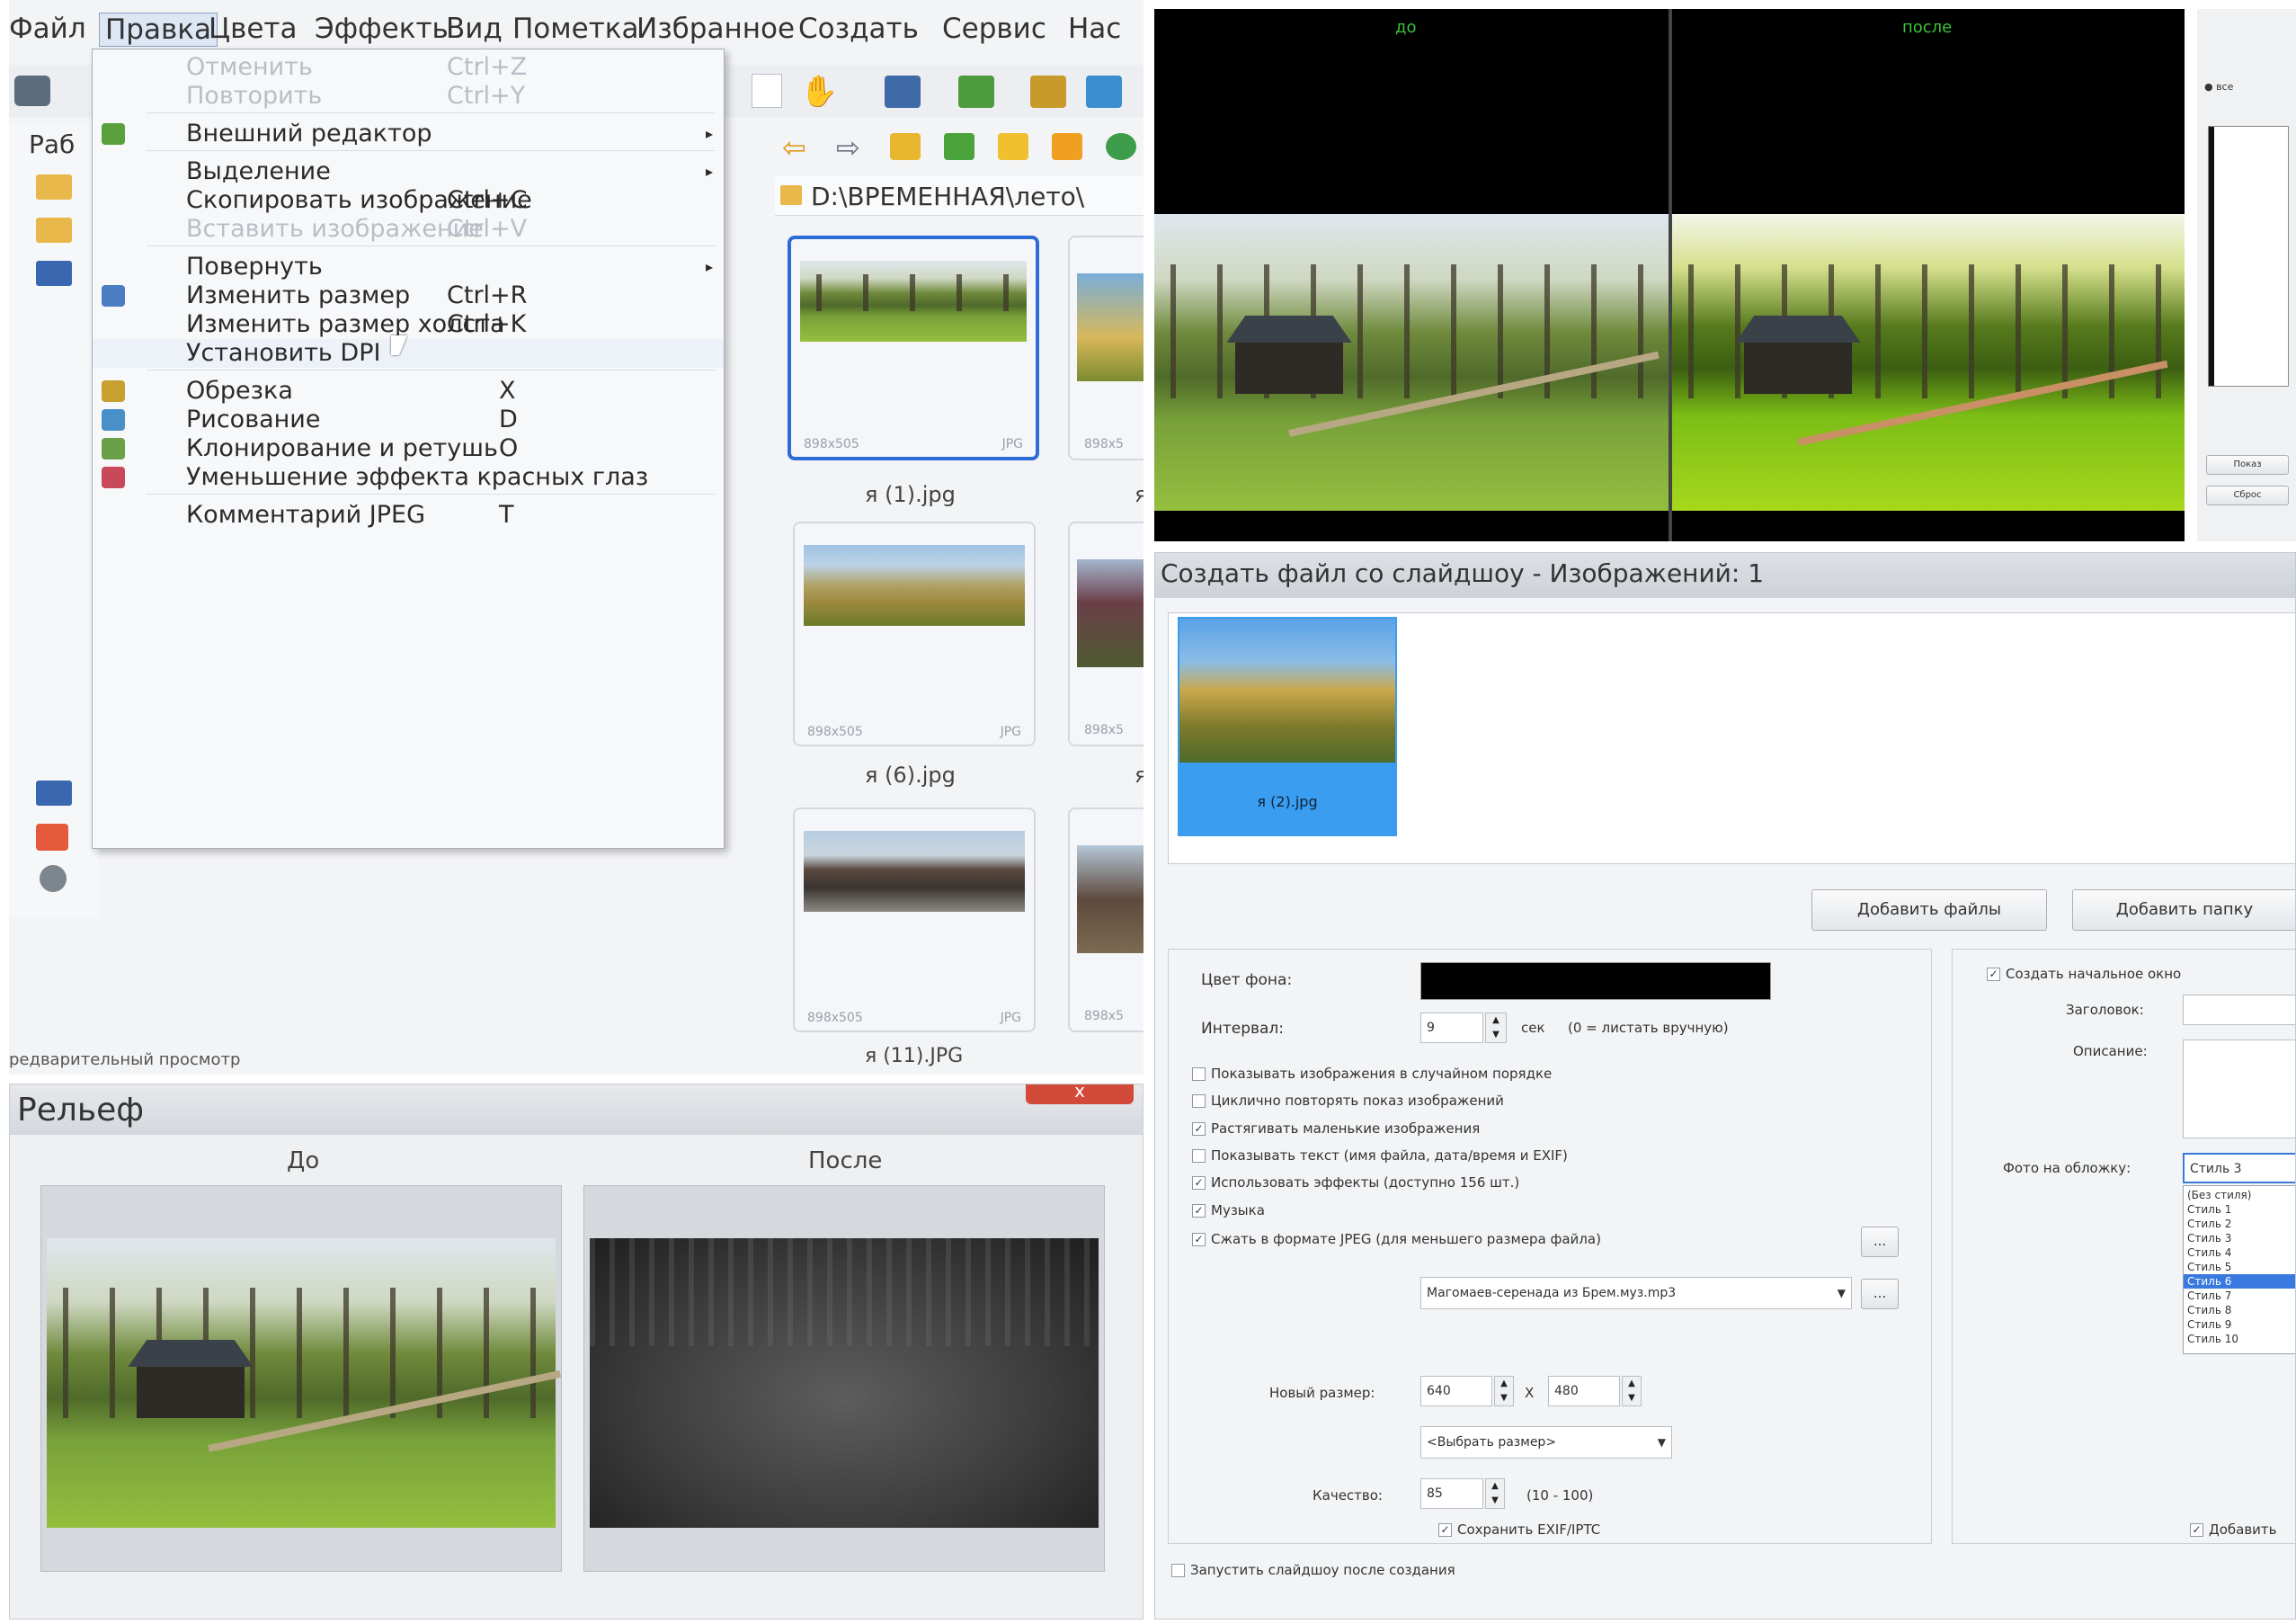  What do you see at coordinates (1313, 1570) in the screenshot?
I see `run-after-checkbox: Запустить слайдшоу после создания` at bounding box center [1313, 1570].